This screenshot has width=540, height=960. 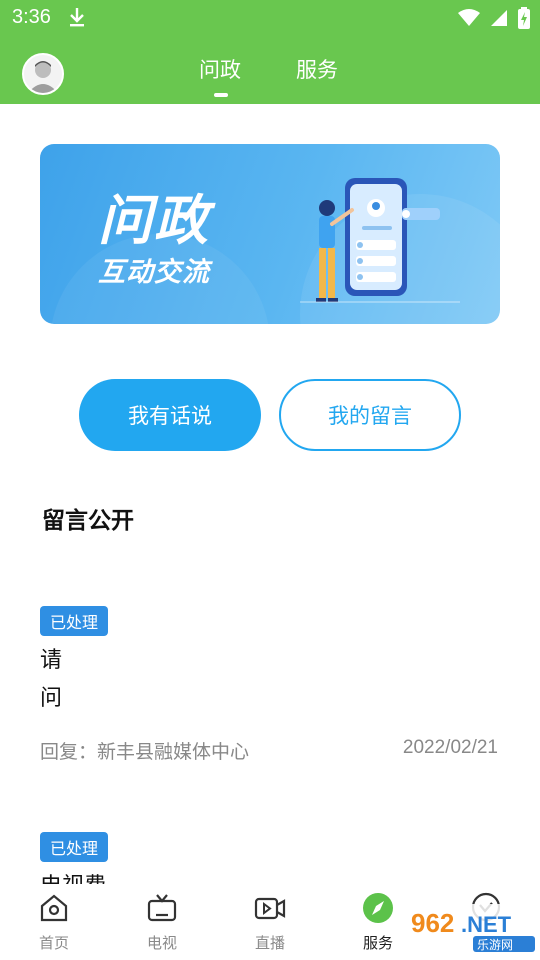 I want to click on message-line: 请, so click(x=51, y=660).